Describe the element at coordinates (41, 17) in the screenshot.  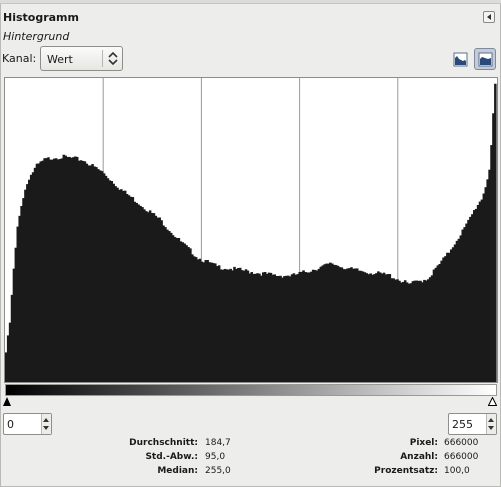
I see `panel-title: Histogramm` at that location.